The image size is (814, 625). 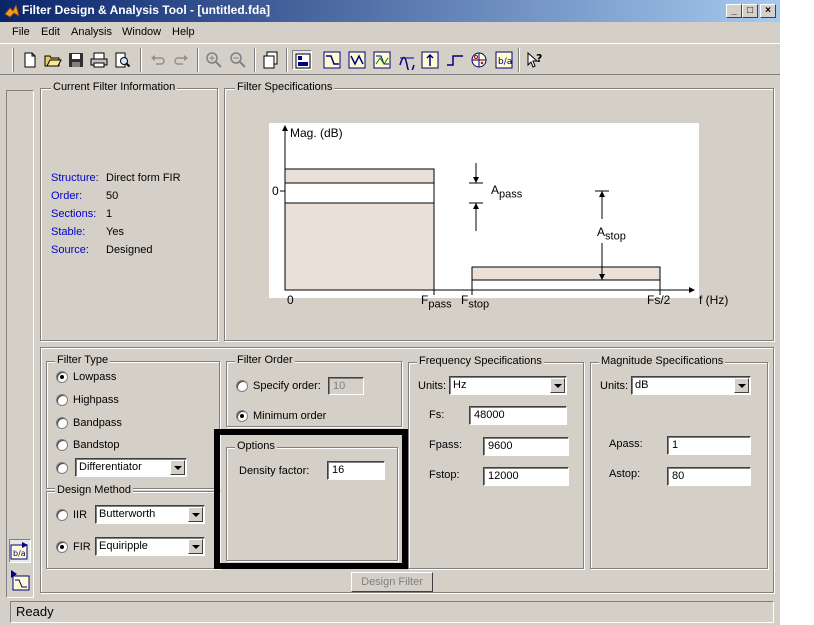 What do you see at coordinates (83, 360) in the screenshot?
I see `filter-type-legend: Filter Type` at bounding box center [83, 360].